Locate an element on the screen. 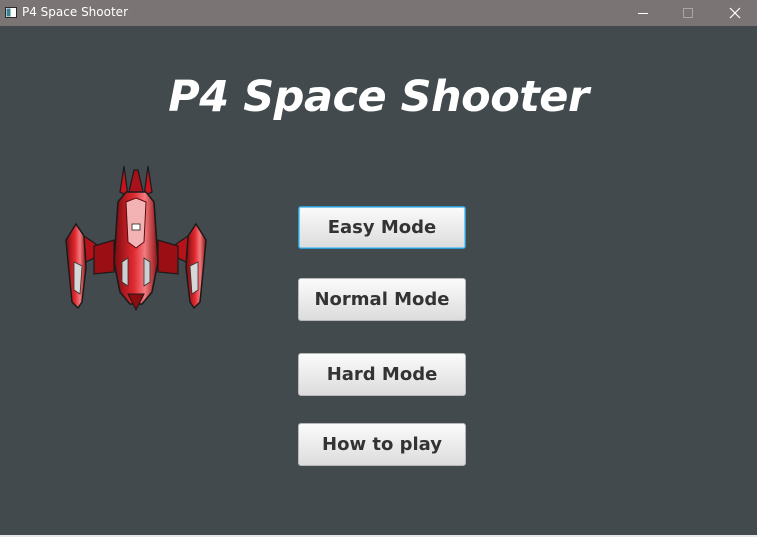 Image resolution: width=757 pixels, height=537 pixels. title-bar: P4 Space Shooter is located at coordinates (378, 13).